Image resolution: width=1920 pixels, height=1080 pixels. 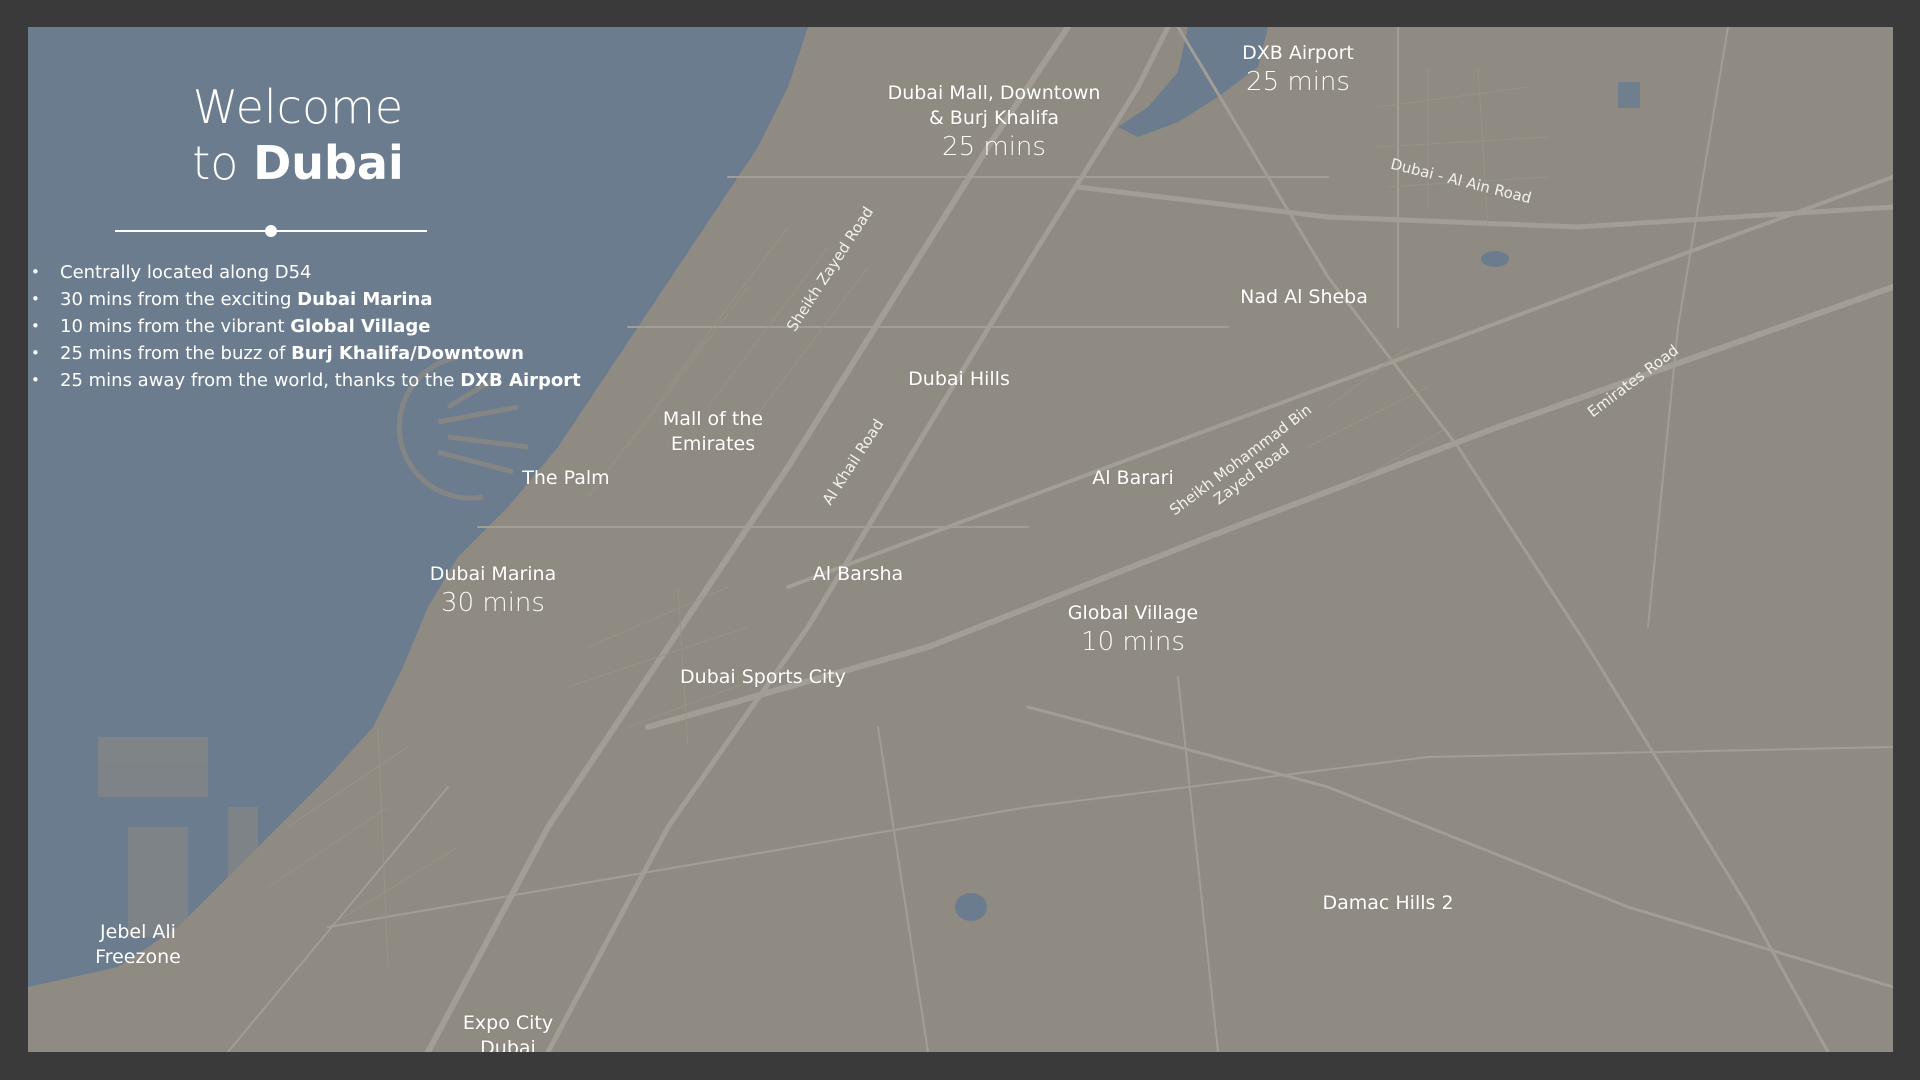 I want to click on highlight-item: Centrally located along D54, so click(x=304, y=272).